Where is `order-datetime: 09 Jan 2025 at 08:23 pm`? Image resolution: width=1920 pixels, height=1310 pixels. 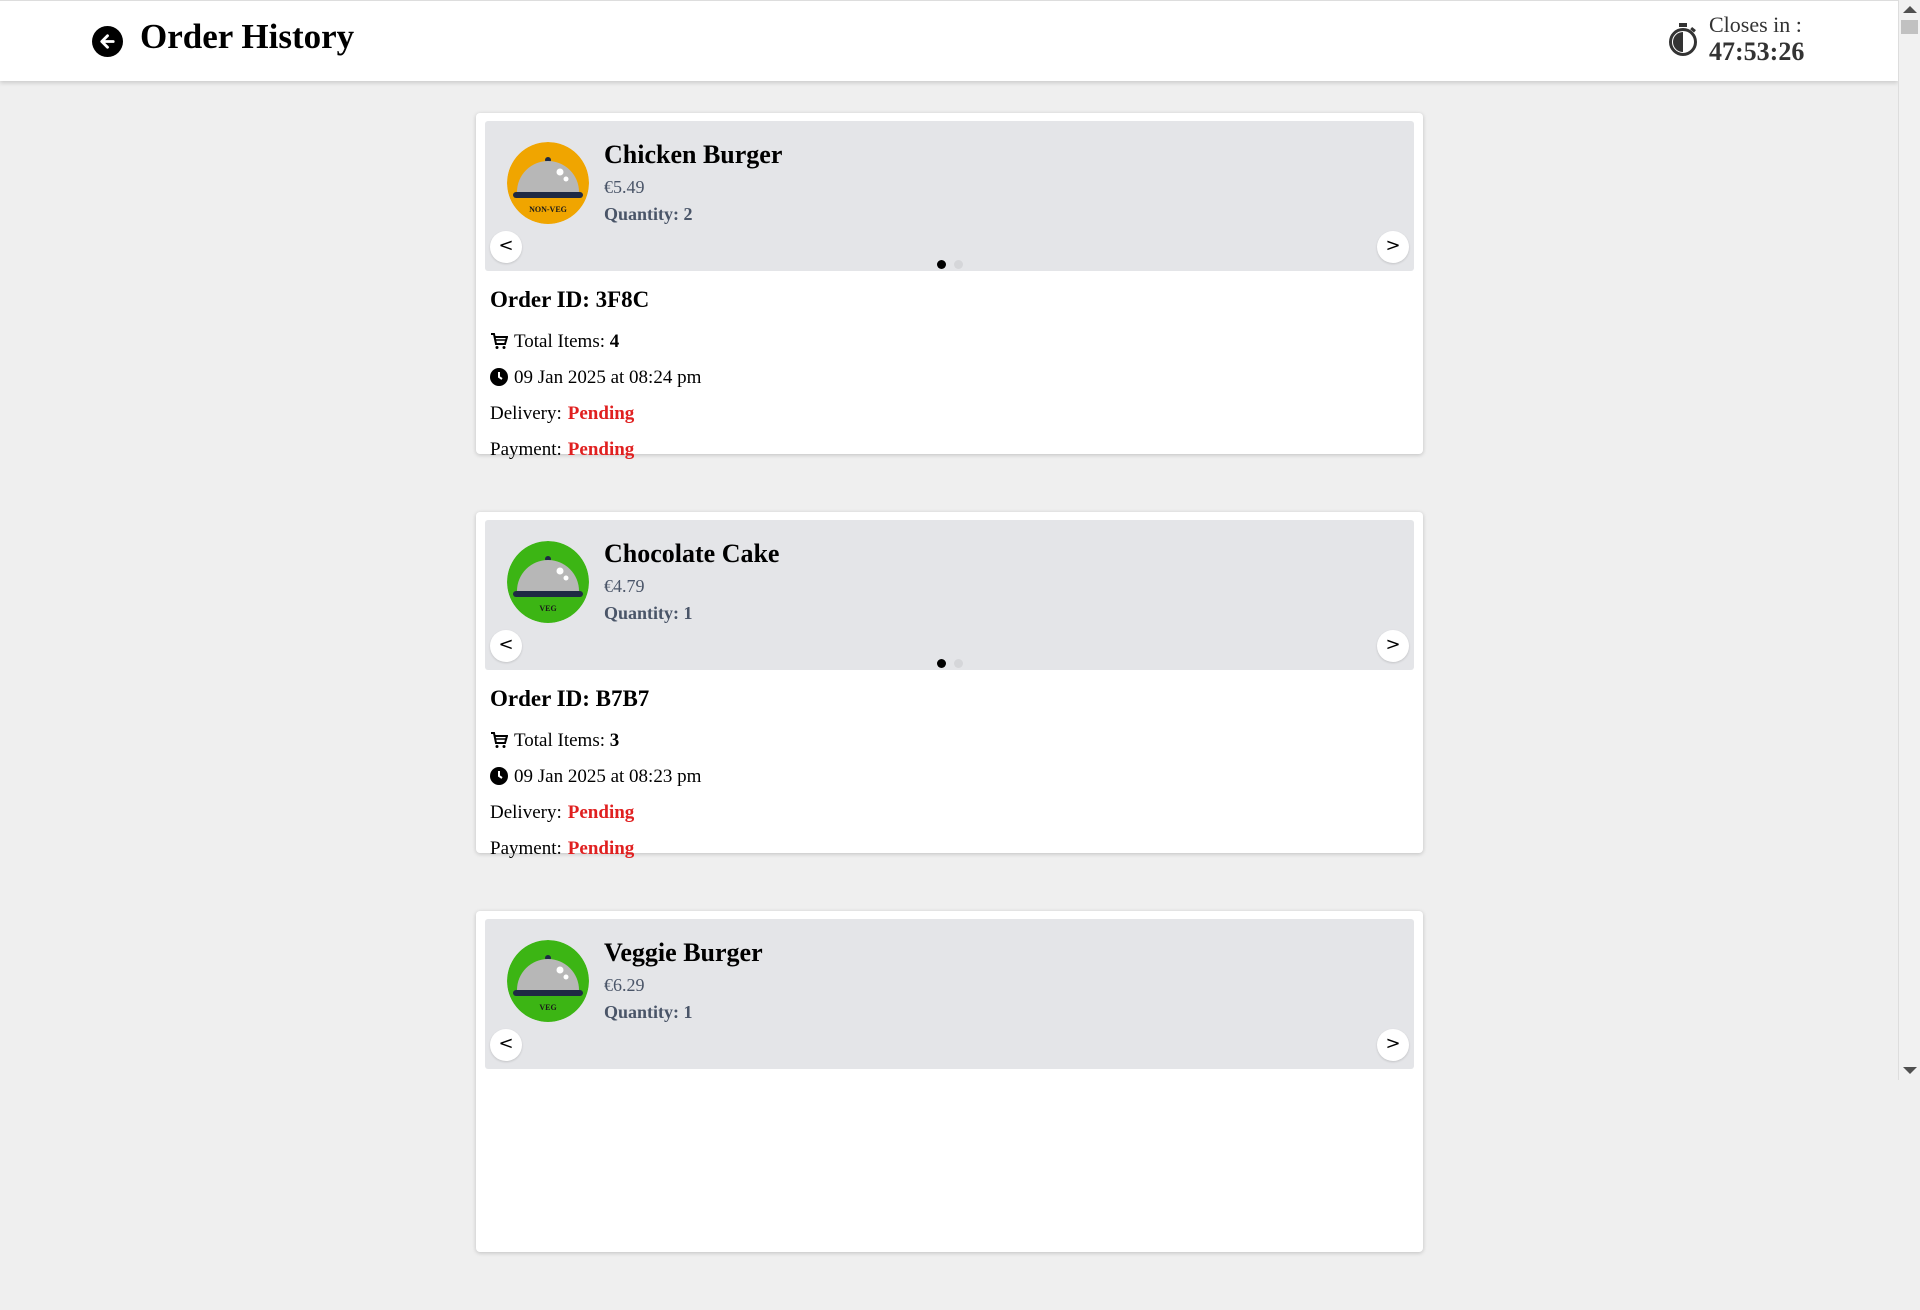 order-datetime: 09 Jan 2025 at 08:23 pm is located at coordinates (608, 776).